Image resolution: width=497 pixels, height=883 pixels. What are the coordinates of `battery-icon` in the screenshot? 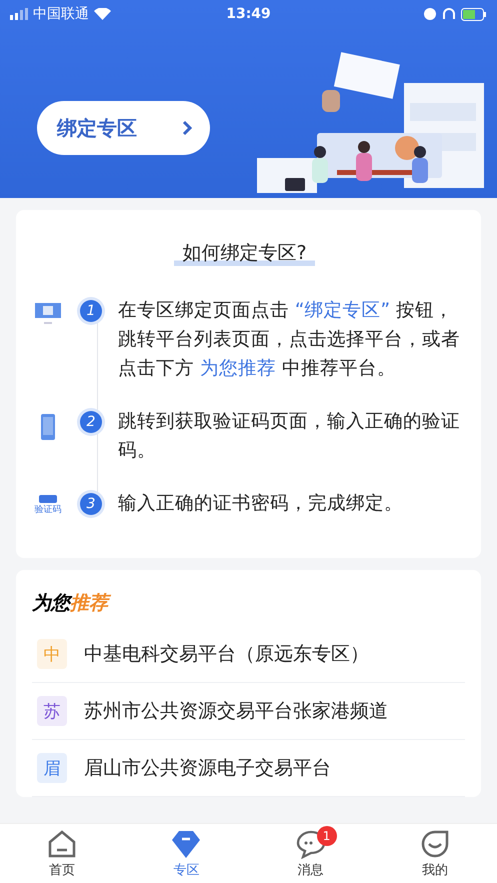 It's located at (474, 14).